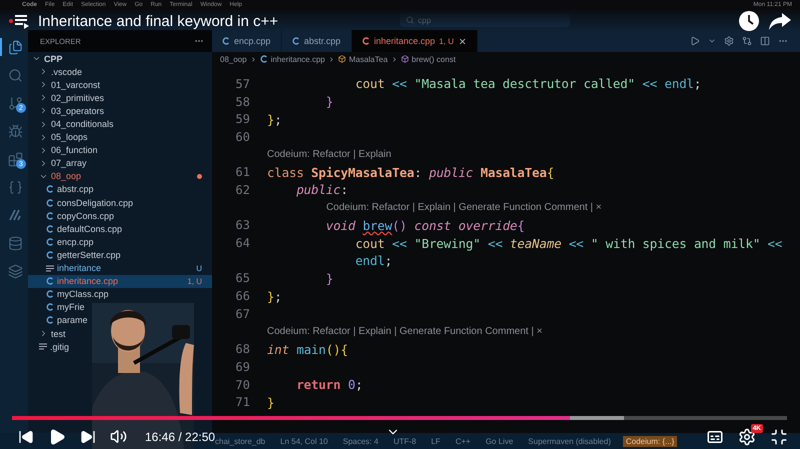 Image resolution: width=800 pixels, height=449 pixels. I want to click on tree-item: 05_loops, so click(58, 137).